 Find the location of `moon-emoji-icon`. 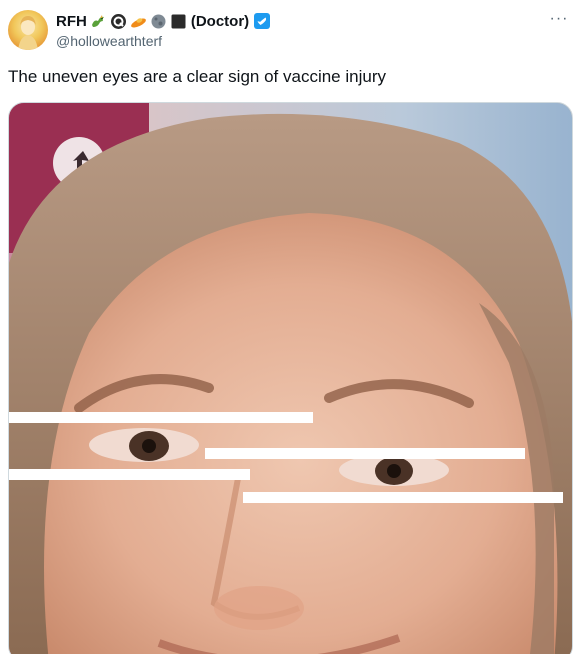

moon-emoji-icon is located at coordinates (158, 21).